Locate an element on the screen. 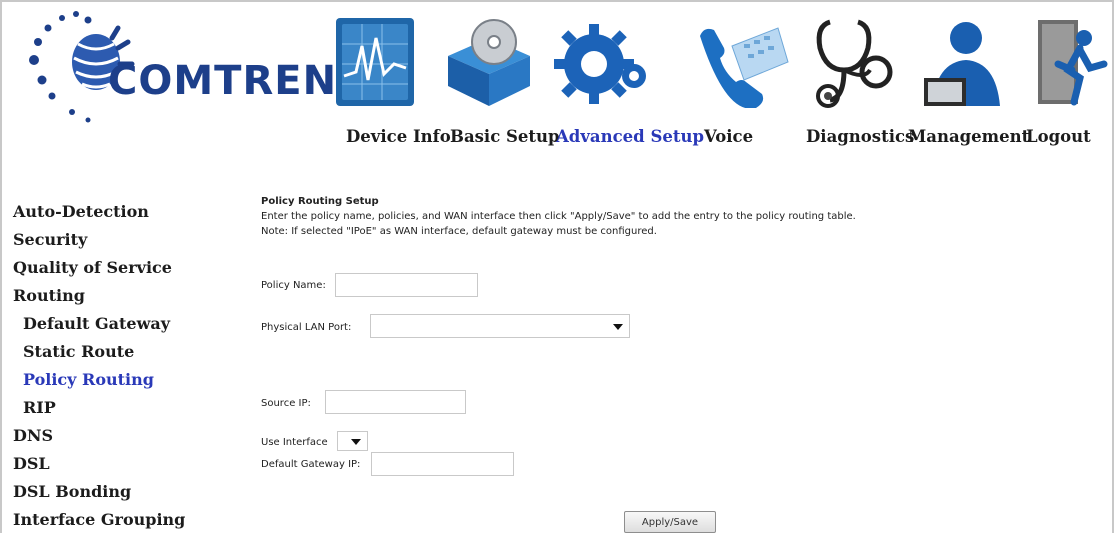 The image size is (1114, 533). sidebar-item-policy-routing: Policy Routing is located at coordinates (88, 379).